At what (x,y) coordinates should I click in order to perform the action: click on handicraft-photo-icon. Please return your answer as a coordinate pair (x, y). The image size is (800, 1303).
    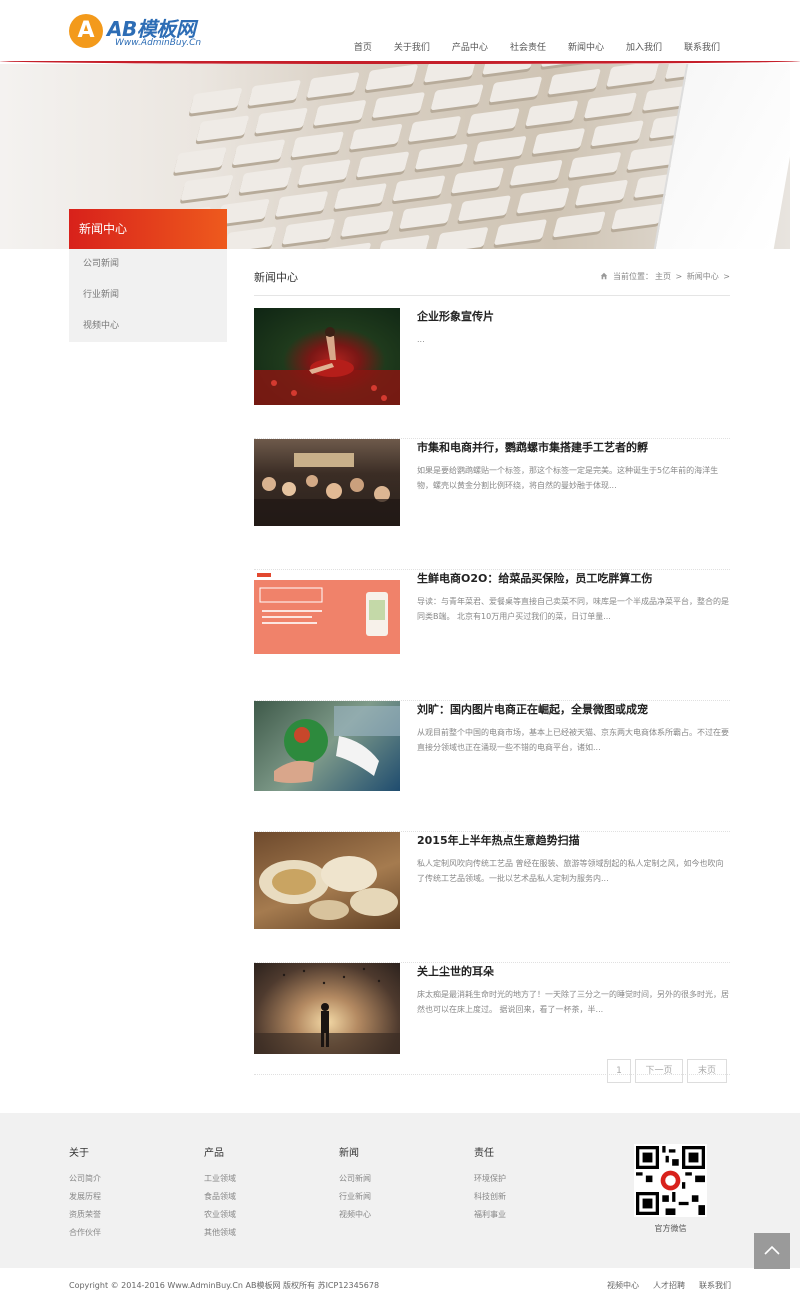
    Looking at the image, I should click on (328, 888).